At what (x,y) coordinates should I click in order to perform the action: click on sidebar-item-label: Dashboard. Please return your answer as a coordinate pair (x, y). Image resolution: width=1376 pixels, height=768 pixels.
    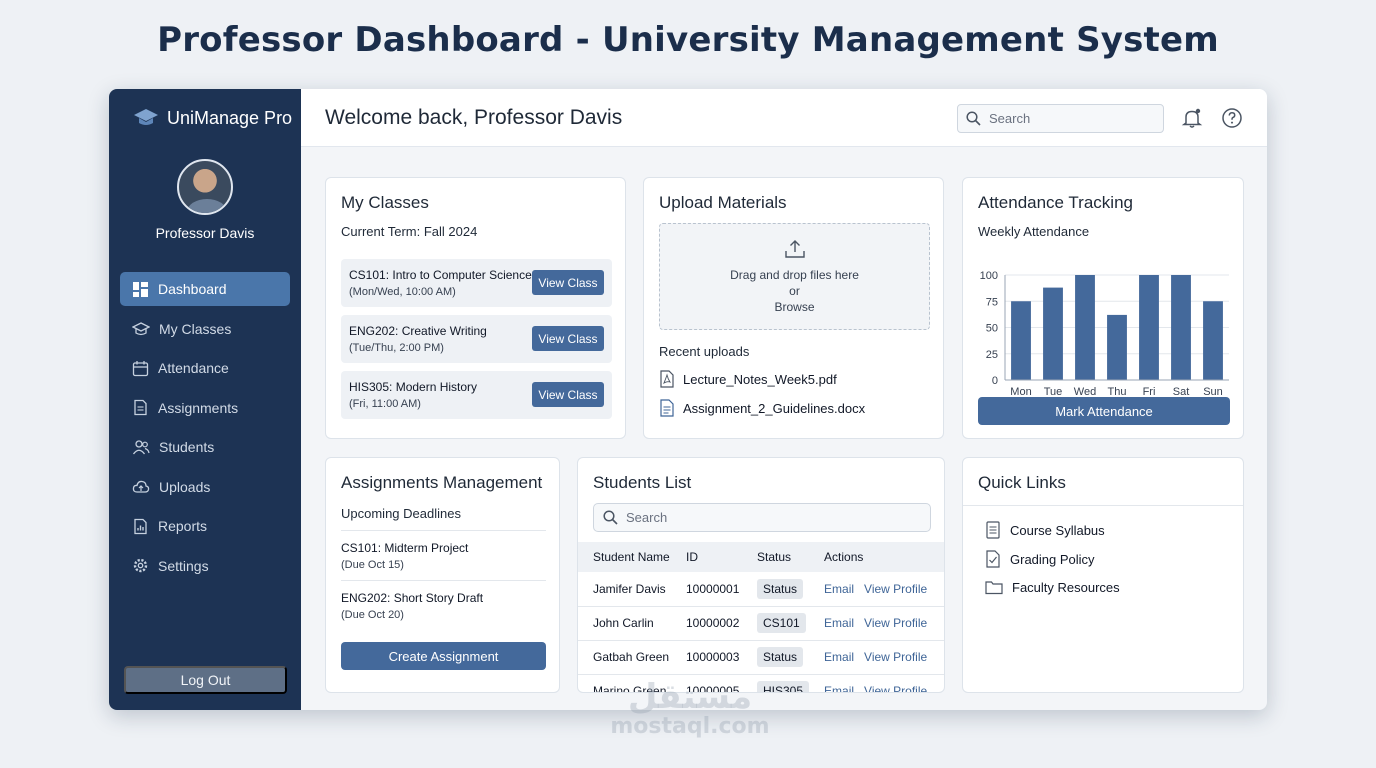
    Looking at the image, I should click on (192, 289).